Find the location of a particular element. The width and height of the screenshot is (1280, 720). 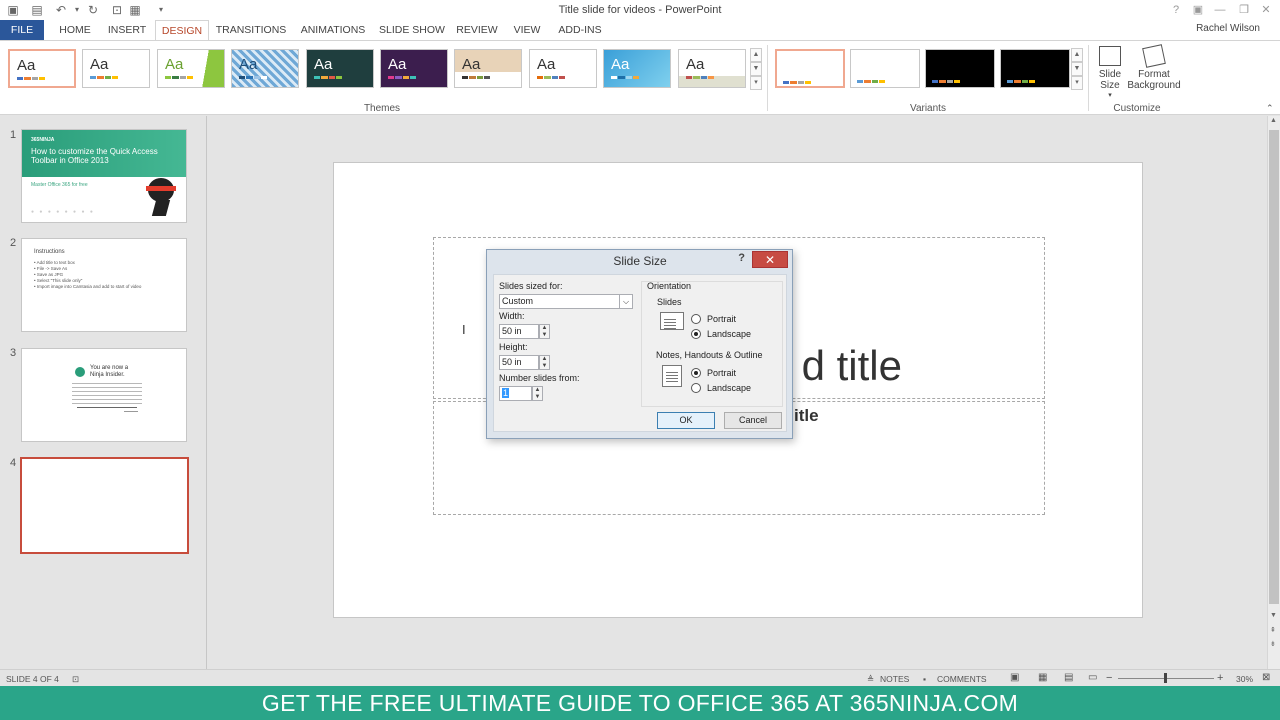

normal-view-icon: ▣ is located at coordinates (1014, 677).